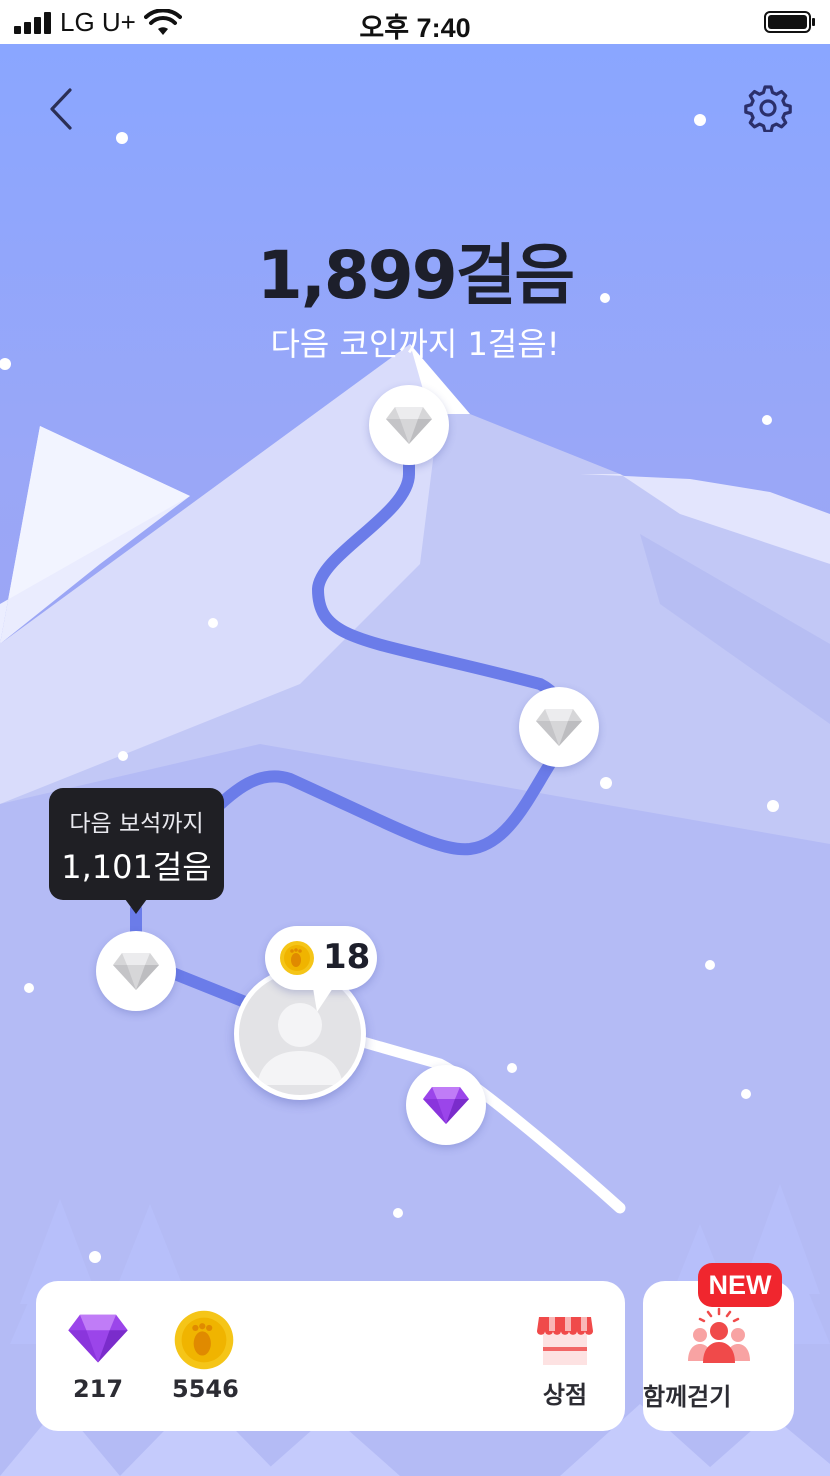 Image resolution: width=830 pixels, height=1476 pixels. Describe the element at coordinates (347, 957) in the screenshot. I see `coin-bubble-count: 18` at that location.